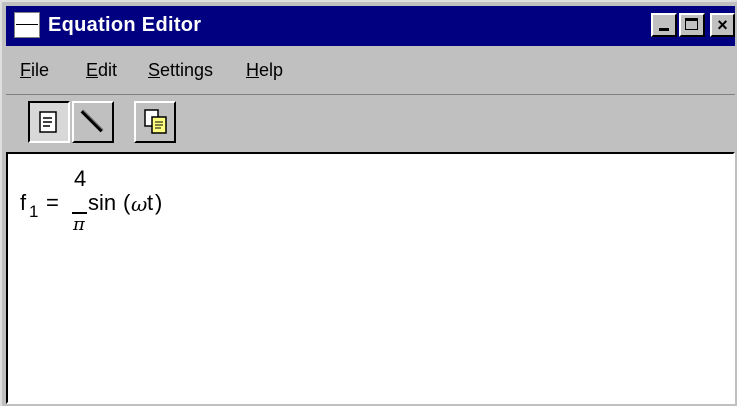 The width and height of the screenshot is (737, 406). What do you see at coordinates (34, 211) in the screenshot?
I see `eq-lhs-subscript: 1` at bounding box center [34, 211].